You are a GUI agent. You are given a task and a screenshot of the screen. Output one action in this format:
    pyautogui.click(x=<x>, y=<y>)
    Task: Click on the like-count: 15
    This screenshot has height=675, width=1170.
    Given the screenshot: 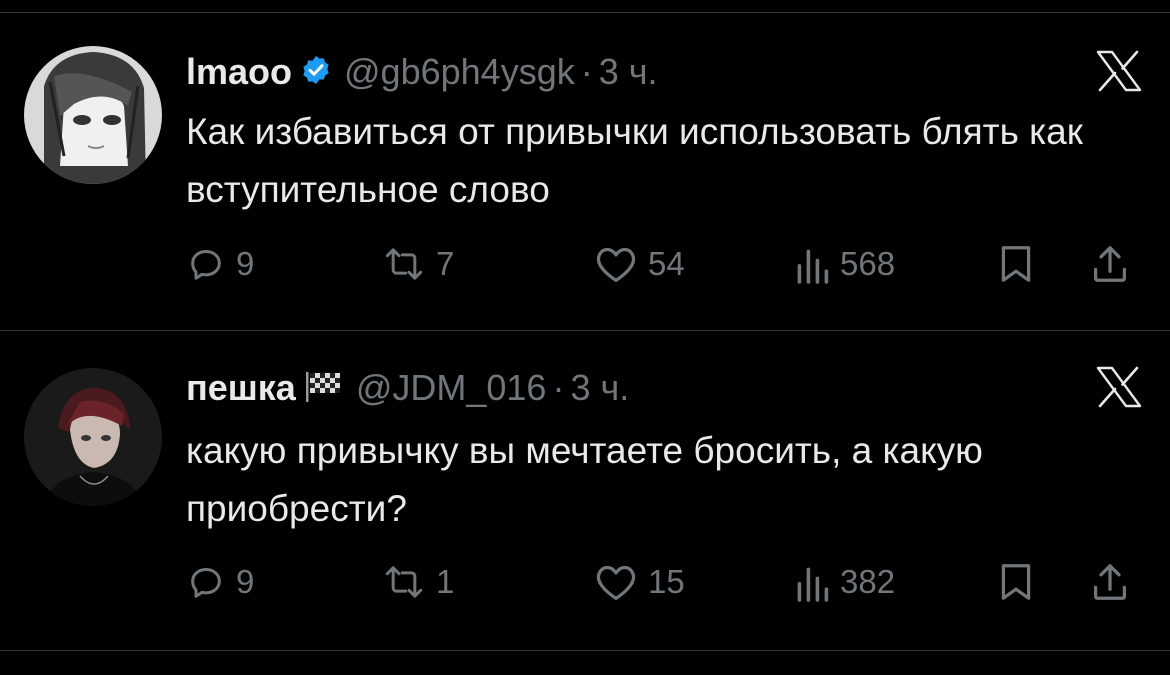 What is the action you would take?
    pyautogui.click(x=666, y=581)
    